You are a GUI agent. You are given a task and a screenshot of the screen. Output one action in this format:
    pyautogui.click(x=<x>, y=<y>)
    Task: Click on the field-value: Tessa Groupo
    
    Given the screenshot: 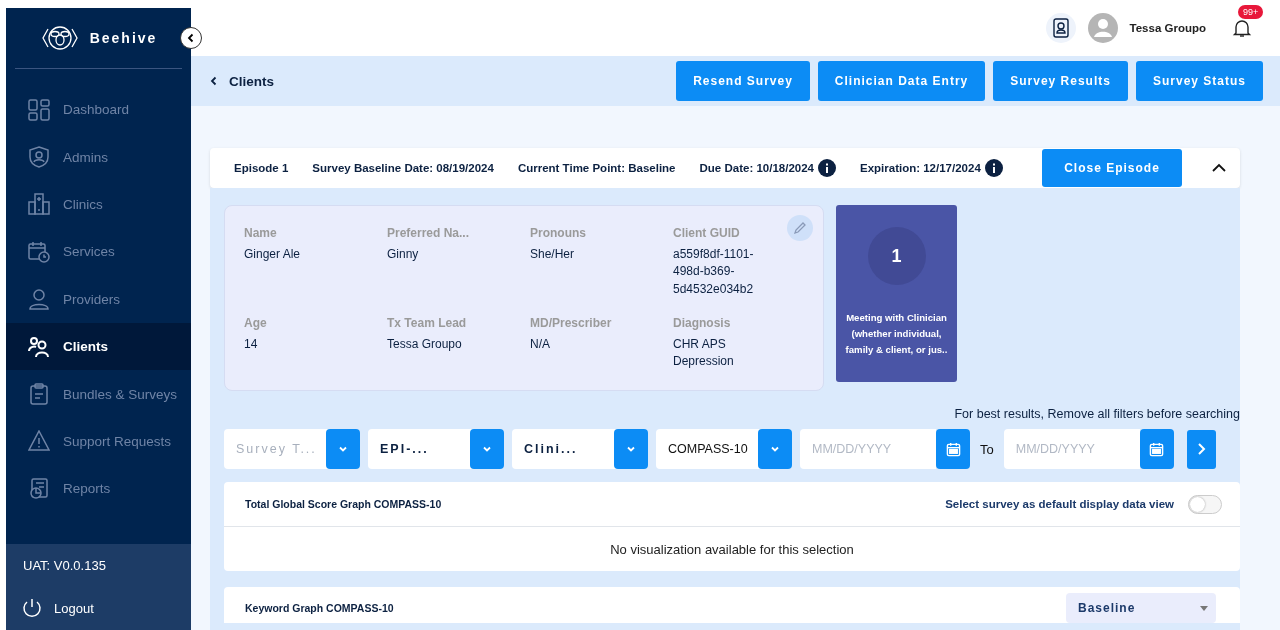 What is the action you would take?
    pyautogui.click(x=425, y=344)
    